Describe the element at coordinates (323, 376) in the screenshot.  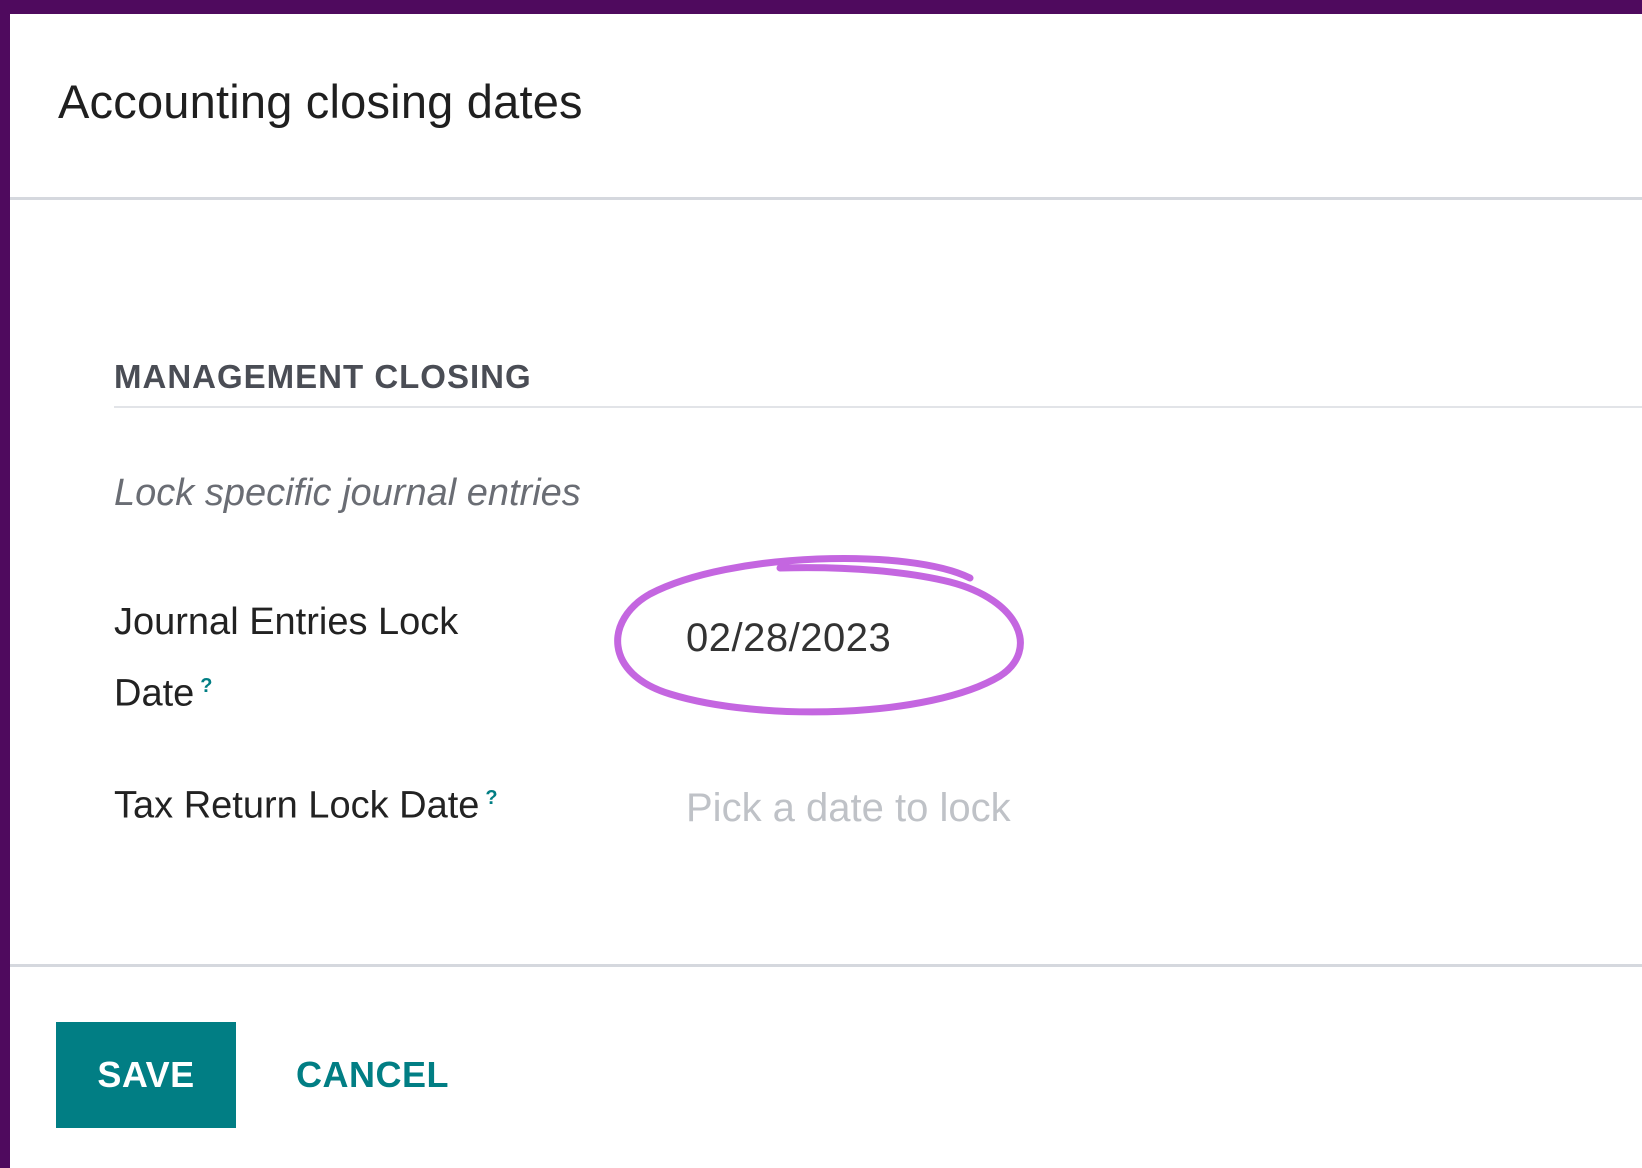
I see `section-title: MANAGEMENT CLOSING` at that location.